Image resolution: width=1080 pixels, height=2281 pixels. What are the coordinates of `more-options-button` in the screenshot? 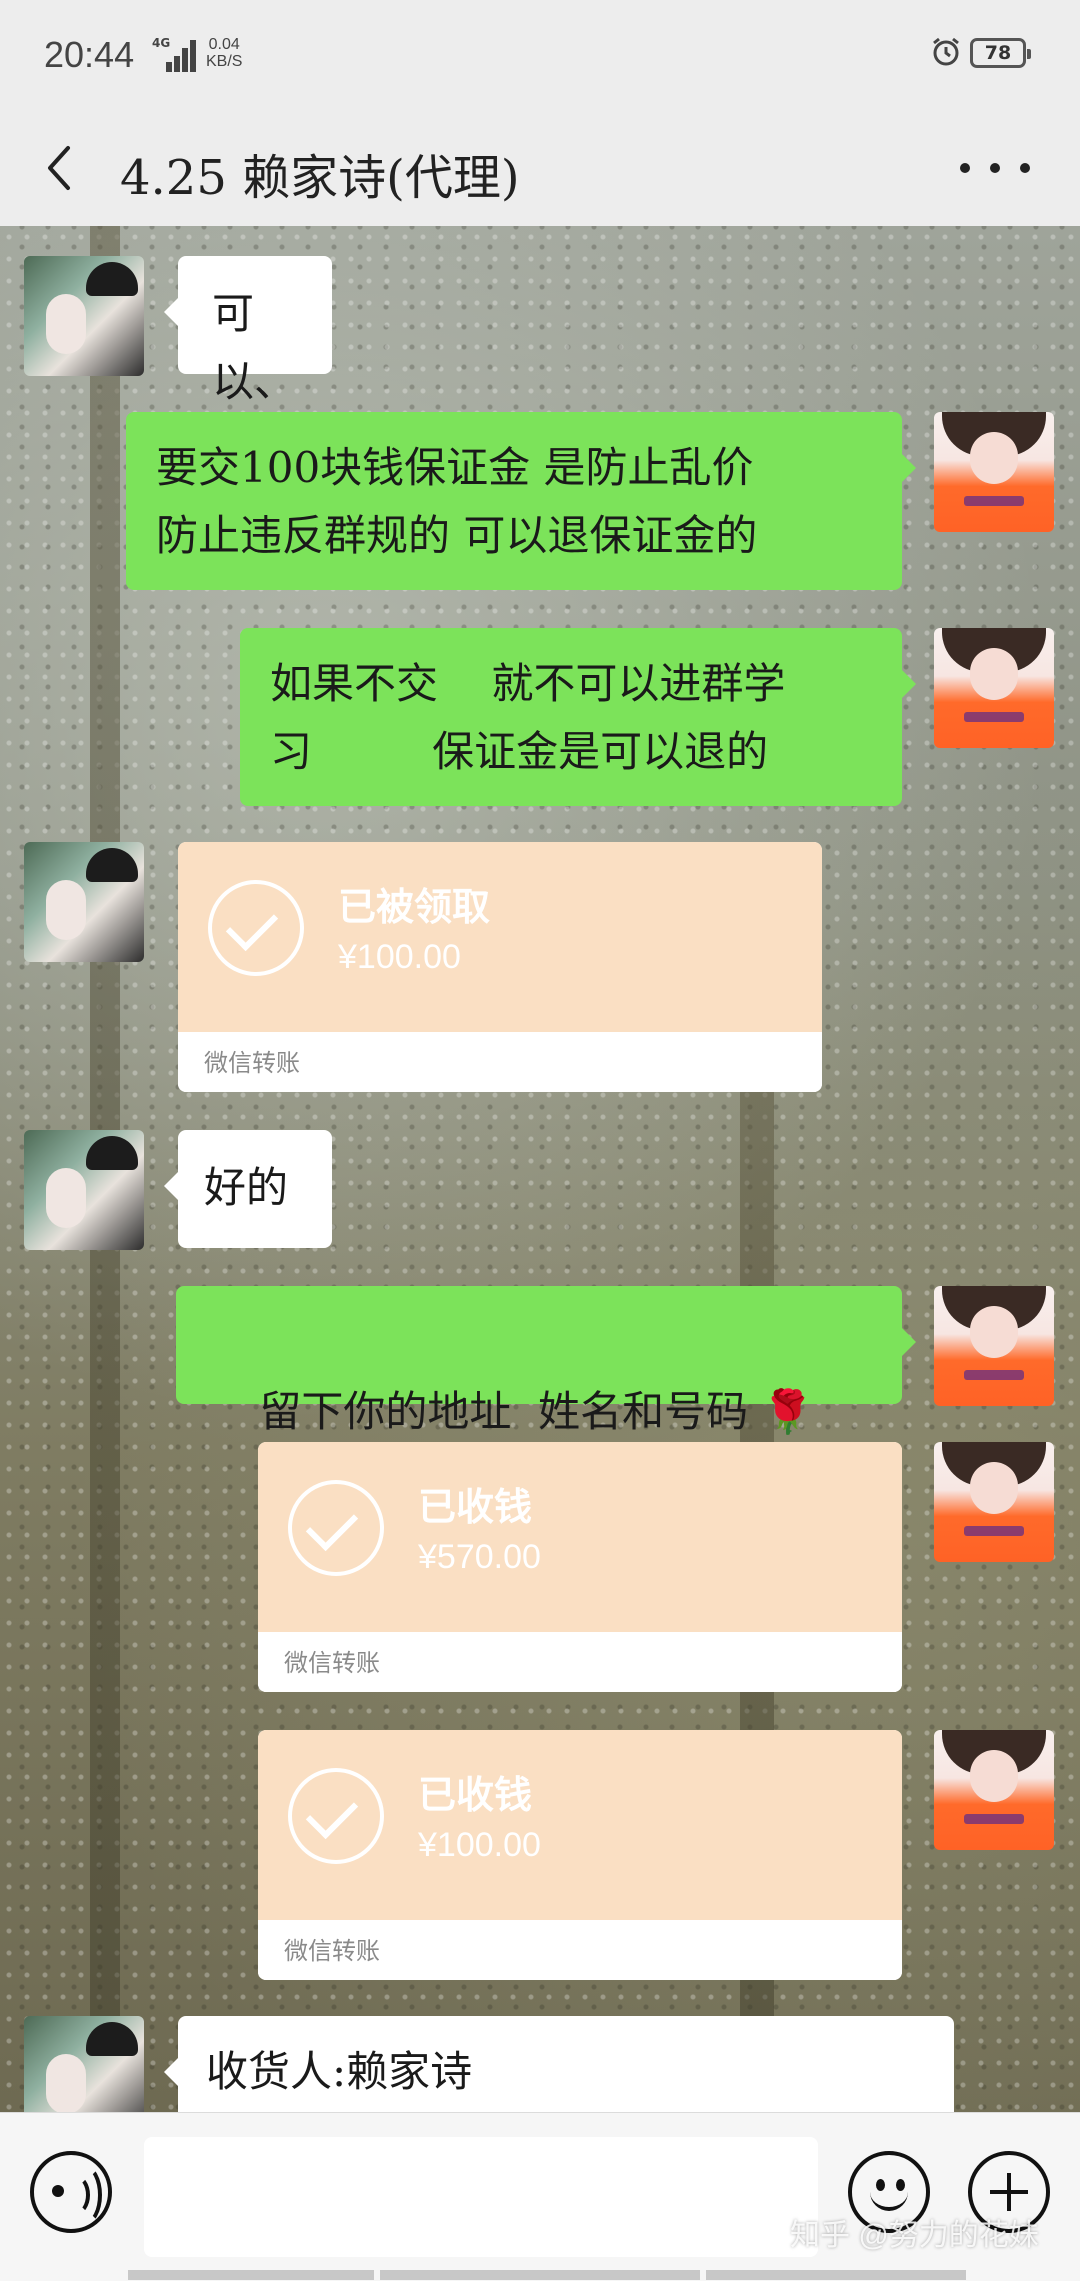 It's located at (995, 168).